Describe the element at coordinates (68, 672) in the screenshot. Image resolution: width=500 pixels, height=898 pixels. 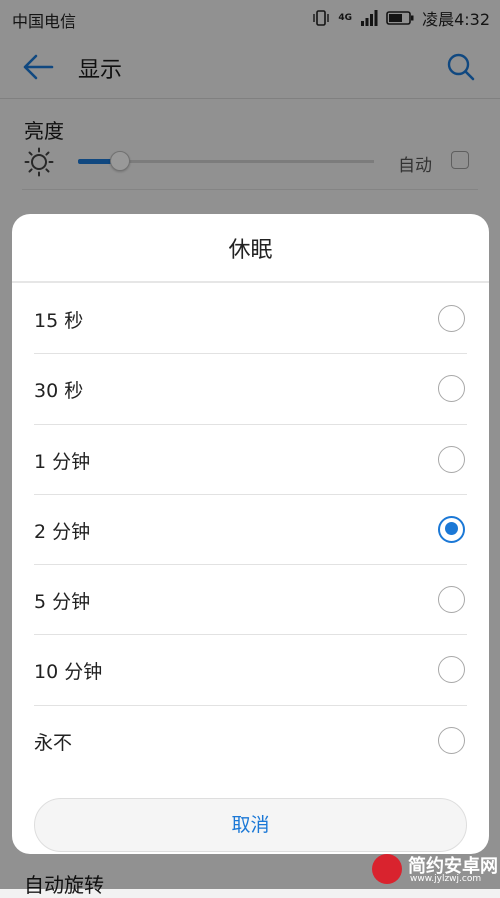
I see `option-label: 10 分钟` at that location.